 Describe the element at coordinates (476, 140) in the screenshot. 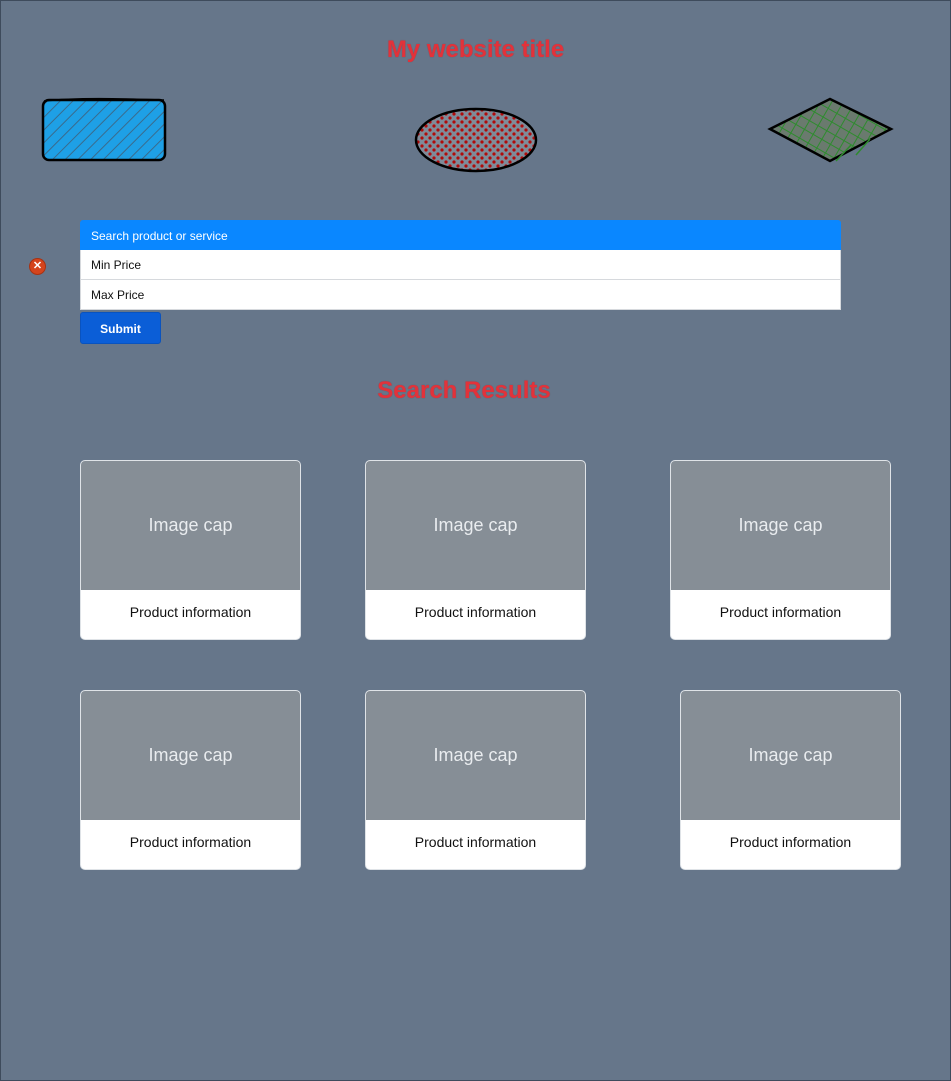

I see `dotted-ellipse-shape` at that location.